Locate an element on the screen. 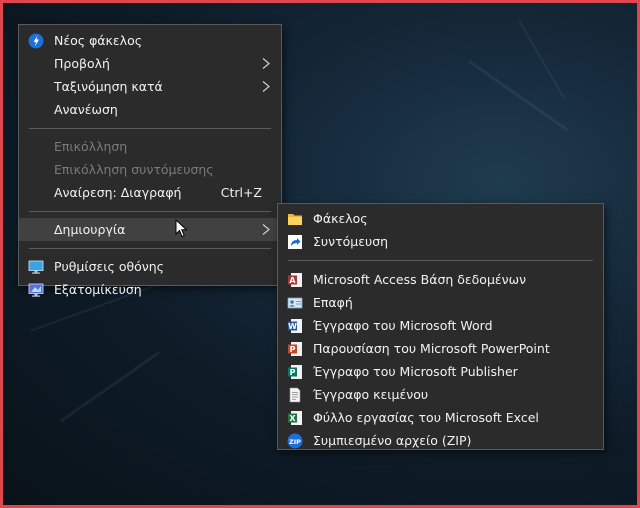  menu-item-personalize: Εξατομίκευση is located at coordinates (150, 289).